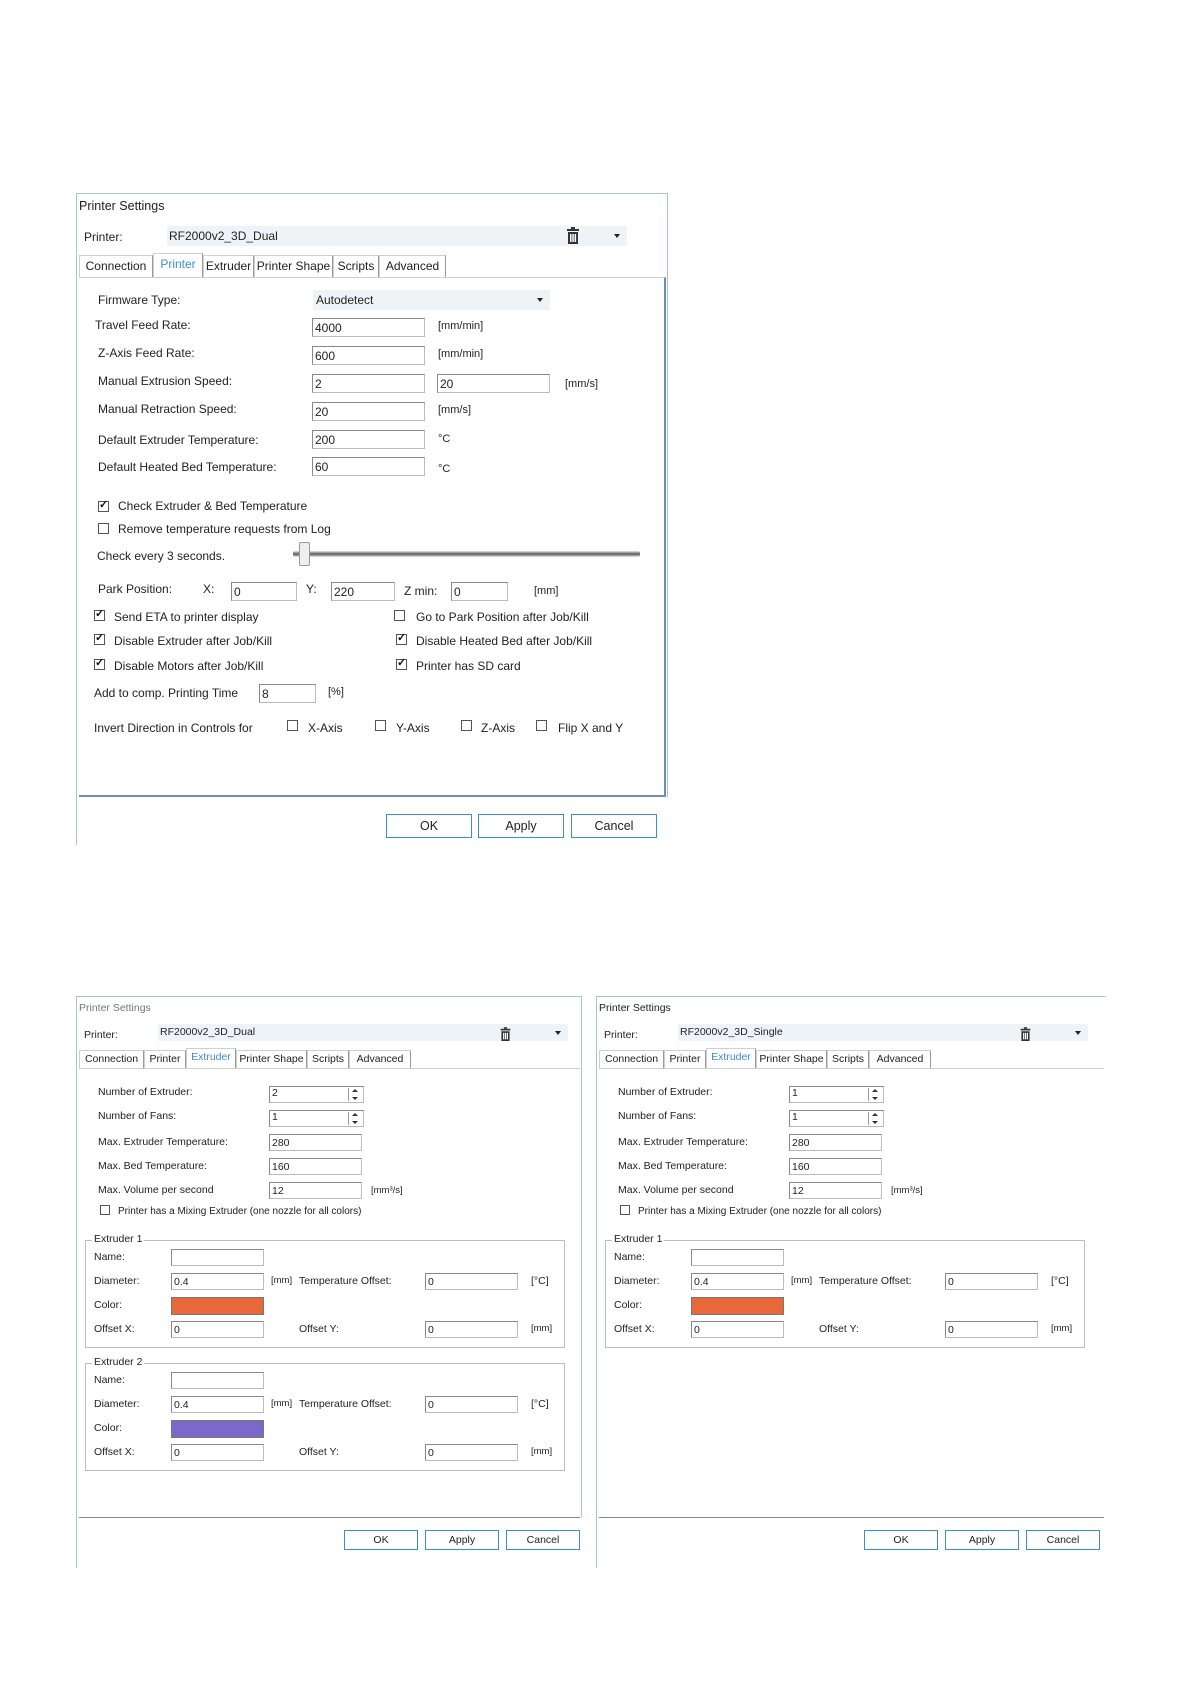 The image size is (1191, 1684). I want to click on travel-feed-input, so click(368, 327).